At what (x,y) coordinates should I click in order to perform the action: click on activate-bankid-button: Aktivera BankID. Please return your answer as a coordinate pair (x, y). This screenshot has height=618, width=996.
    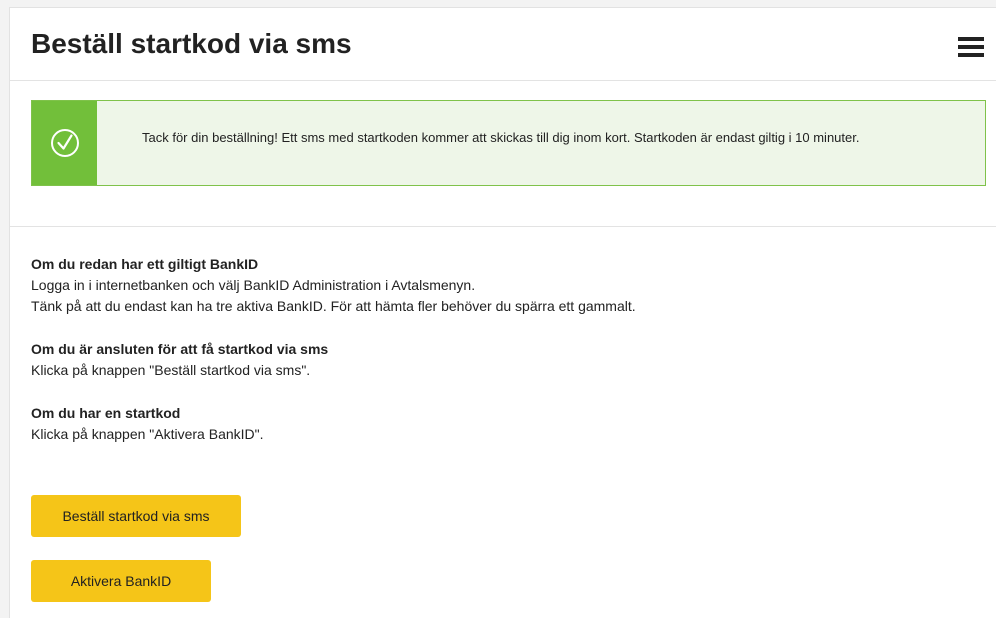
    Looking at the image, I should click on (121, 581).